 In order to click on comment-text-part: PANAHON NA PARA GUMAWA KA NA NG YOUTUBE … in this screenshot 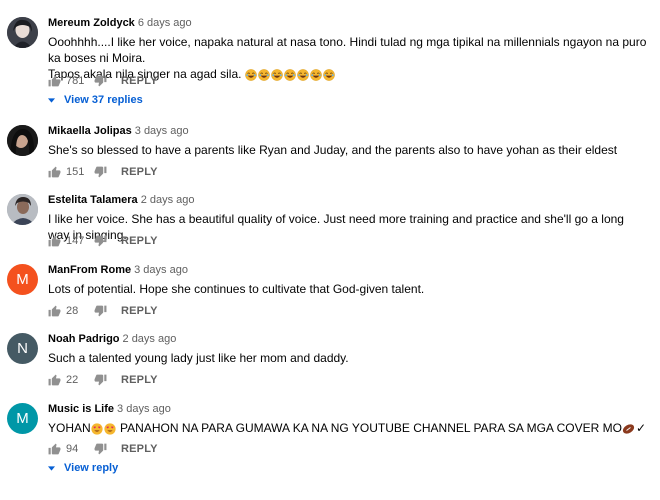, I will do `click(371, 428)`.